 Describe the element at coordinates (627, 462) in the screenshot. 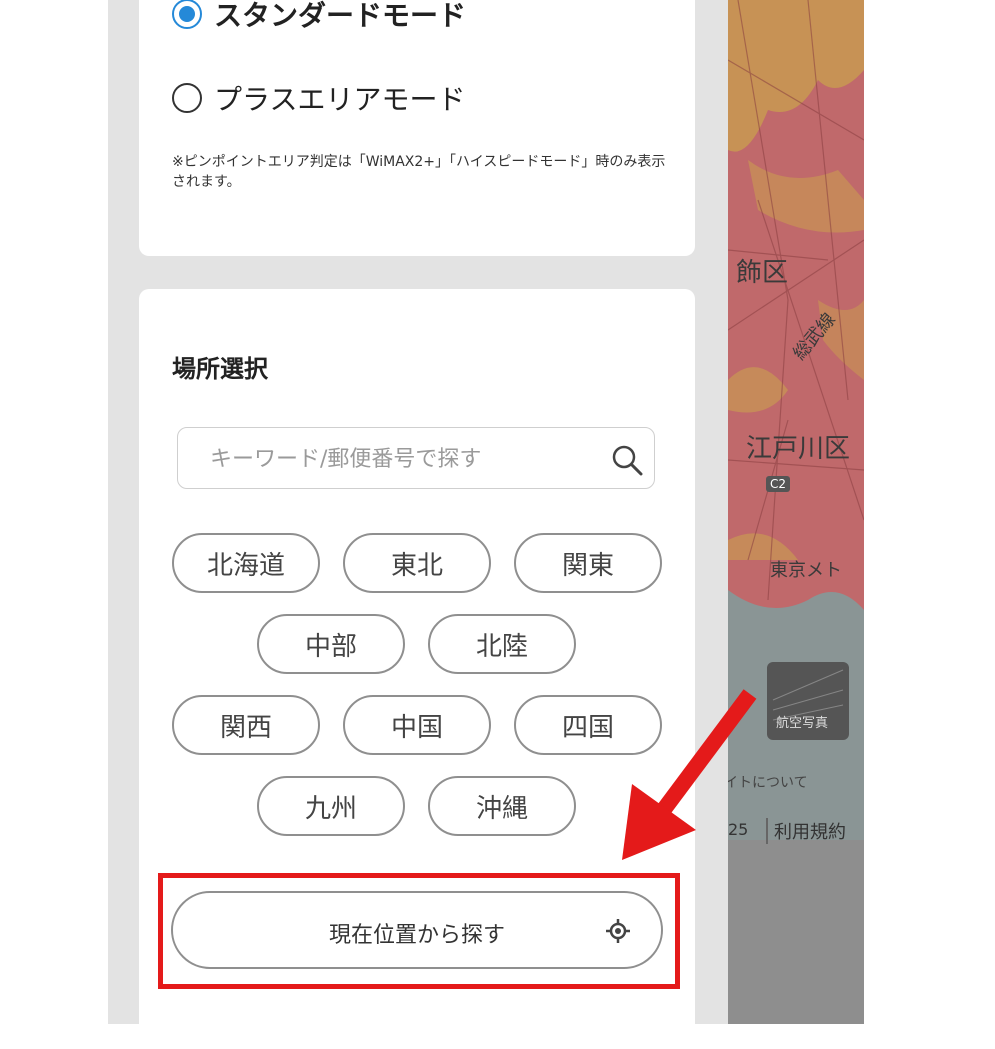

I see `search-icon` at that location.